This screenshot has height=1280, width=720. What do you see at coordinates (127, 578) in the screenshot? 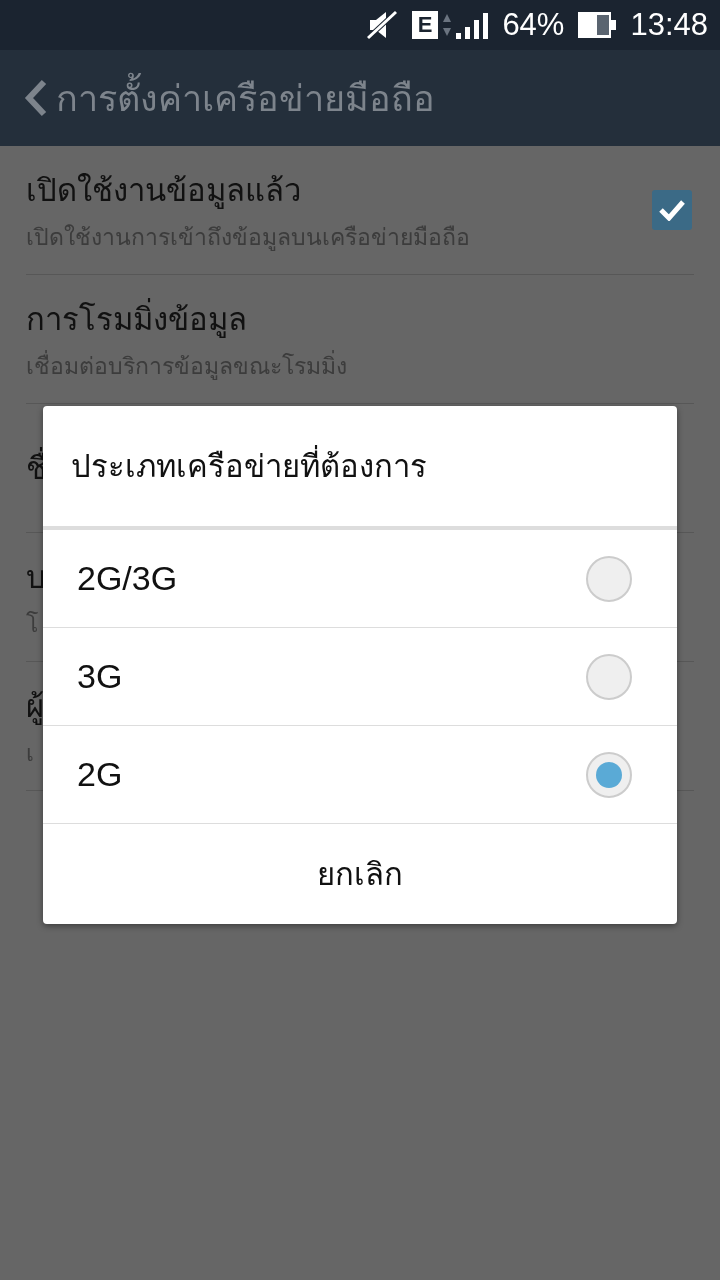
I see `option-label: 2G/3G` at bounding box center [127, 578].